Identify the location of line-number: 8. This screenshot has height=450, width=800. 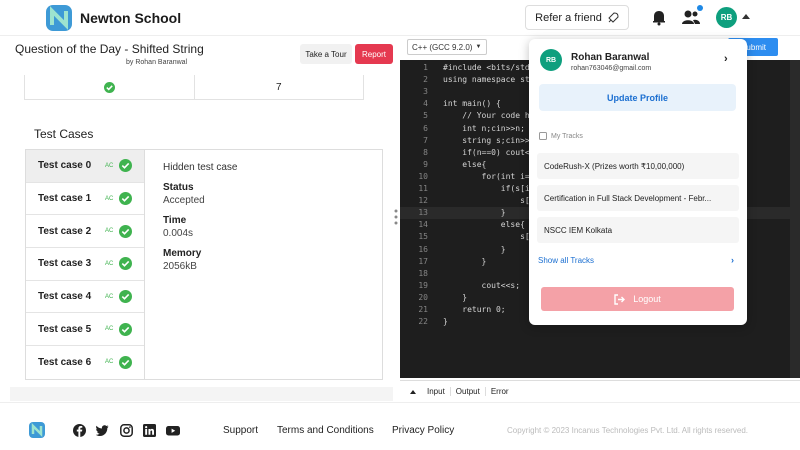
(425, 152).